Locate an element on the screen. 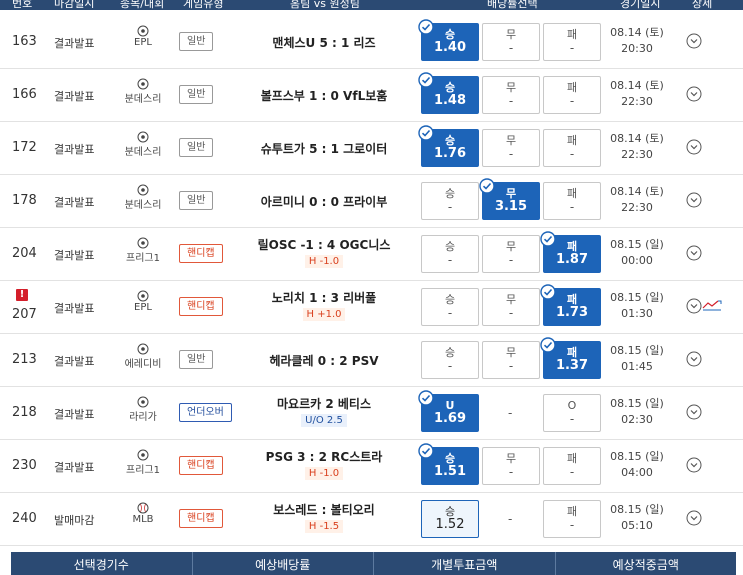 This screenshot has height=575, width=743. odd-home-button: 승 1.40 is located at coordinates (448, 40).